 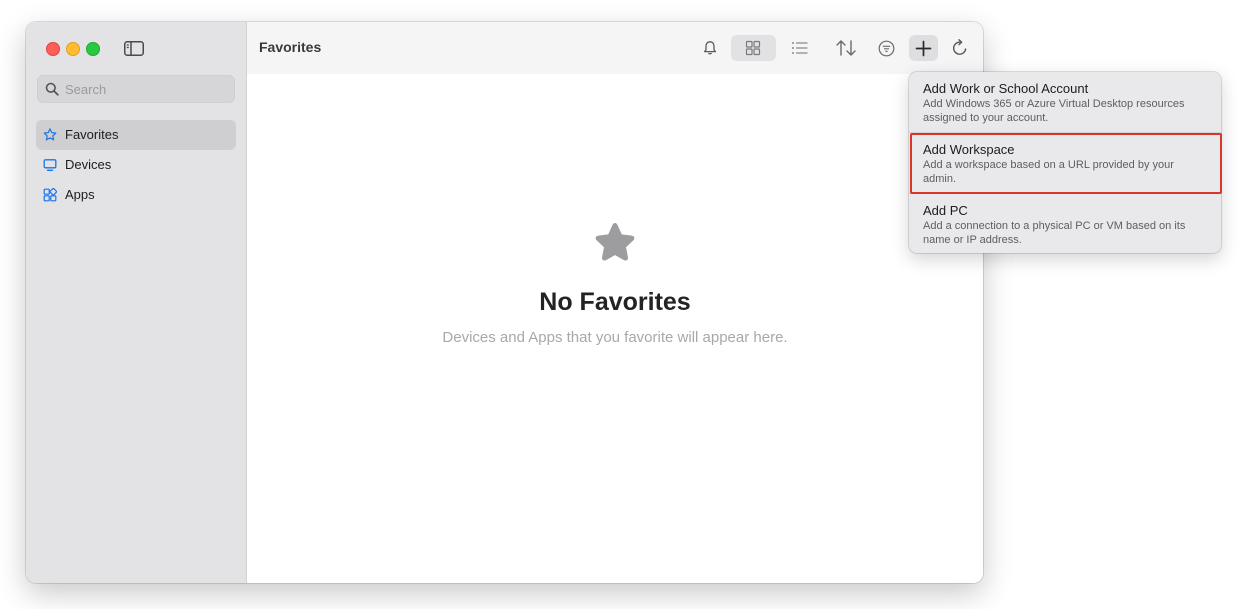 I want to click on filter-icon, so click(x=886, y=48).